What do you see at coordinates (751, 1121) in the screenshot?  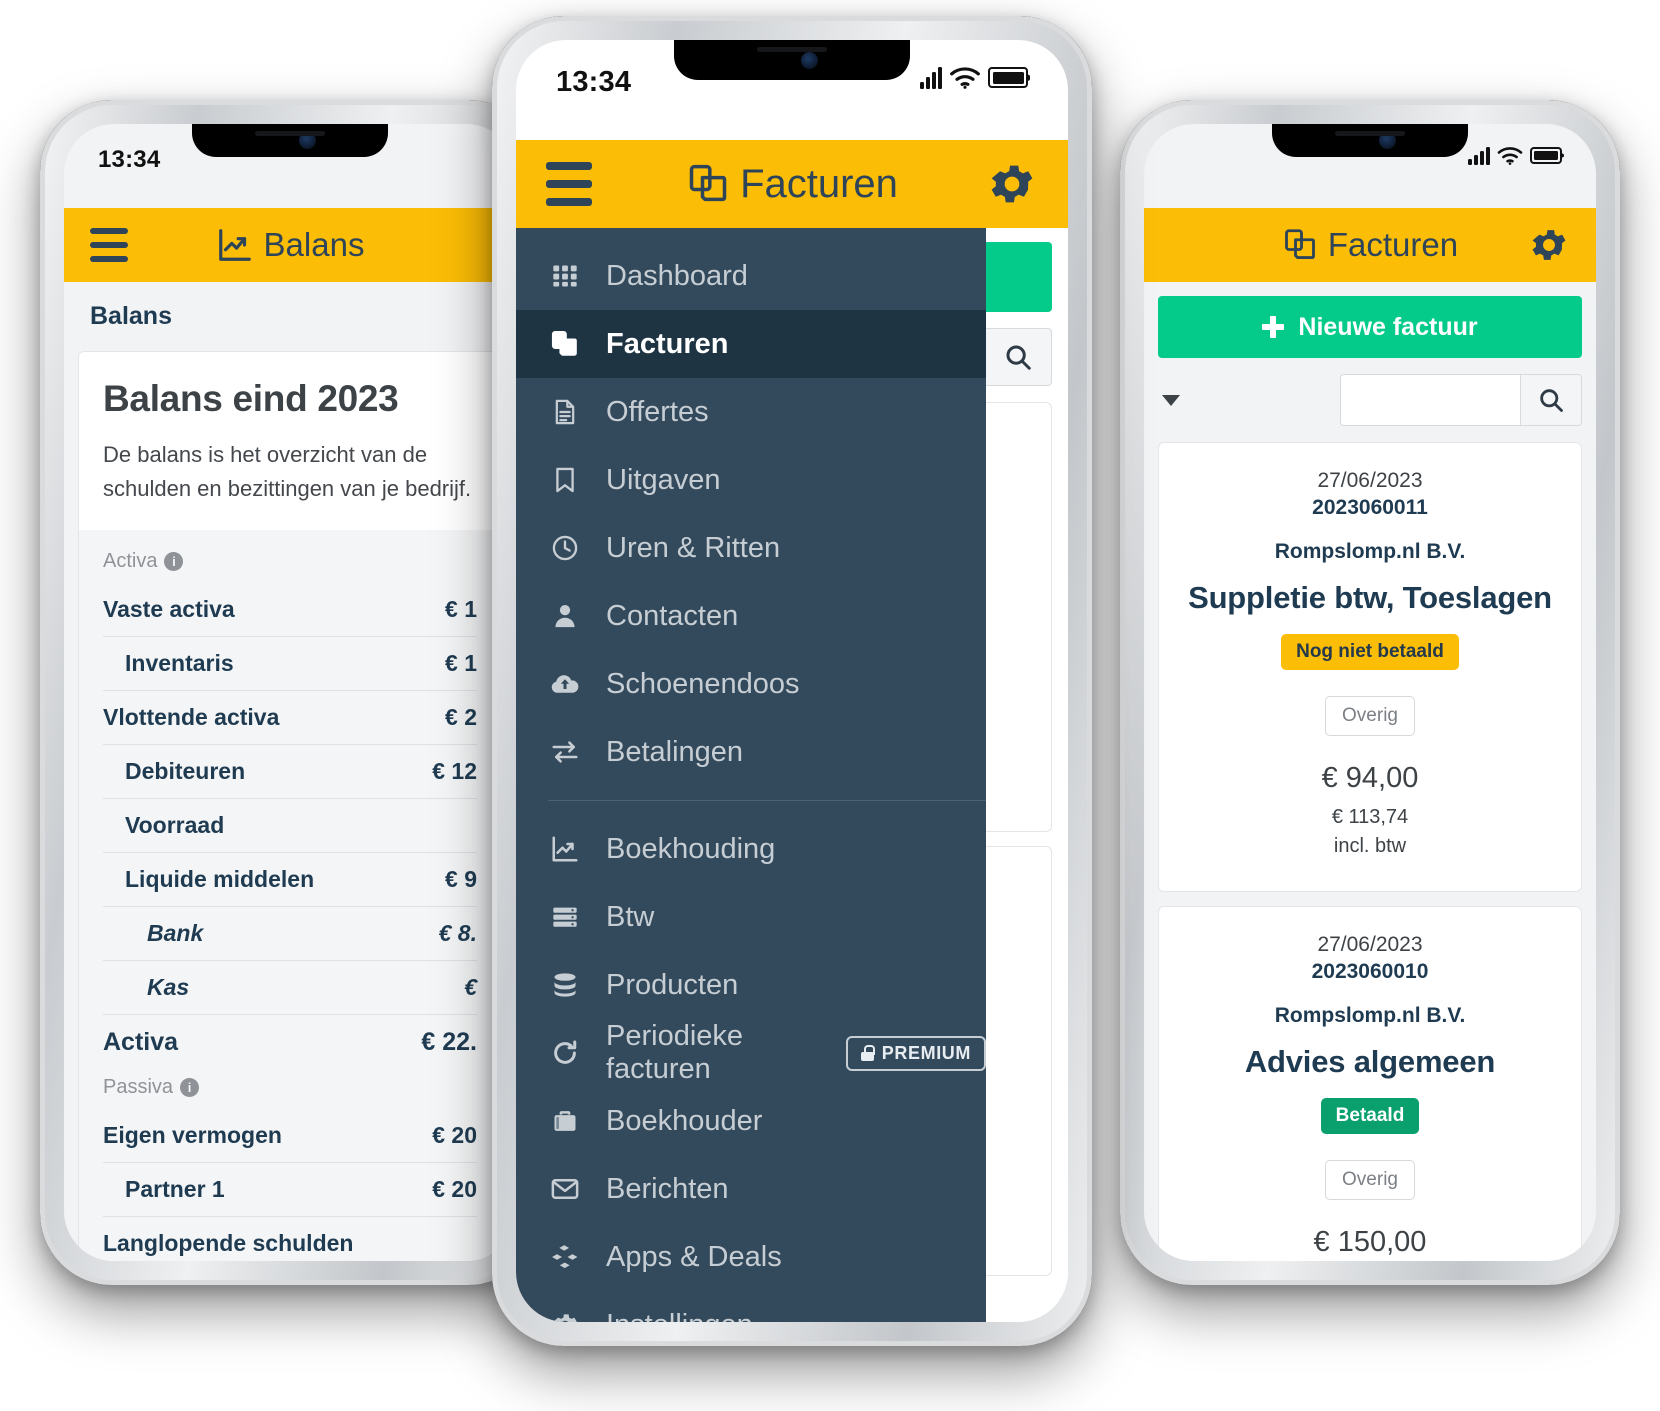 I see `sidebar-item-boekhouder: Boekhouder` at bounding box center [751, 1121].